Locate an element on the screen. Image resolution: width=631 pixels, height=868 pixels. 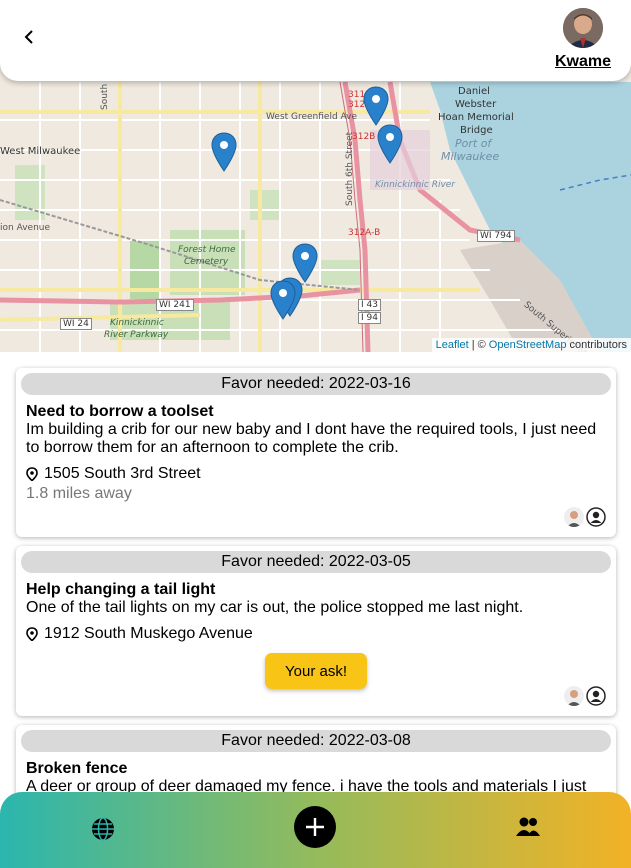
avatar is located at coordinates (583, 28).